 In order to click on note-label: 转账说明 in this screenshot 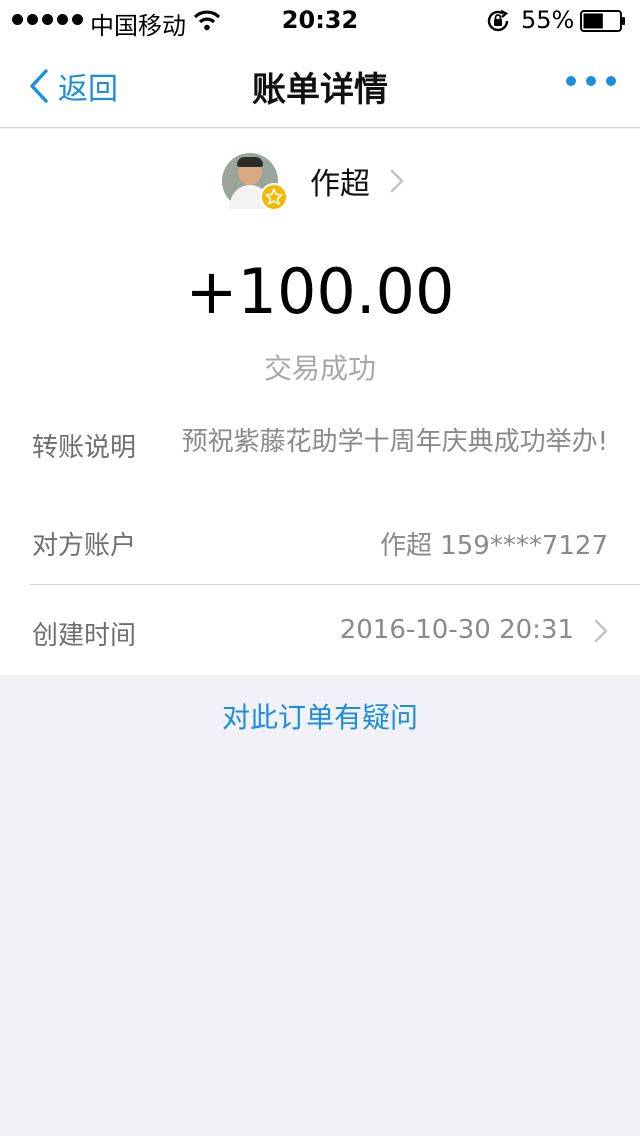, I will do `click(84, 448)`.